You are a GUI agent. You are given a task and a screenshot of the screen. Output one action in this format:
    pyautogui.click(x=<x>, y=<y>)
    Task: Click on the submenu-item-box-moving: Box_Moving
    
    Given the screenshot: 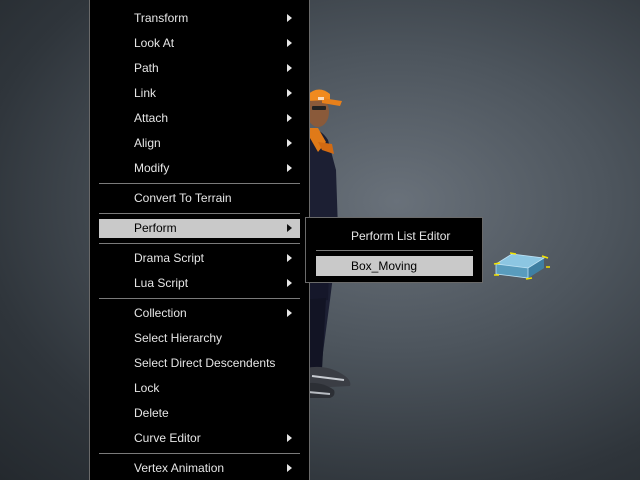 What is the action you would take?
    pyautogui.click(x=394, y=266)
    